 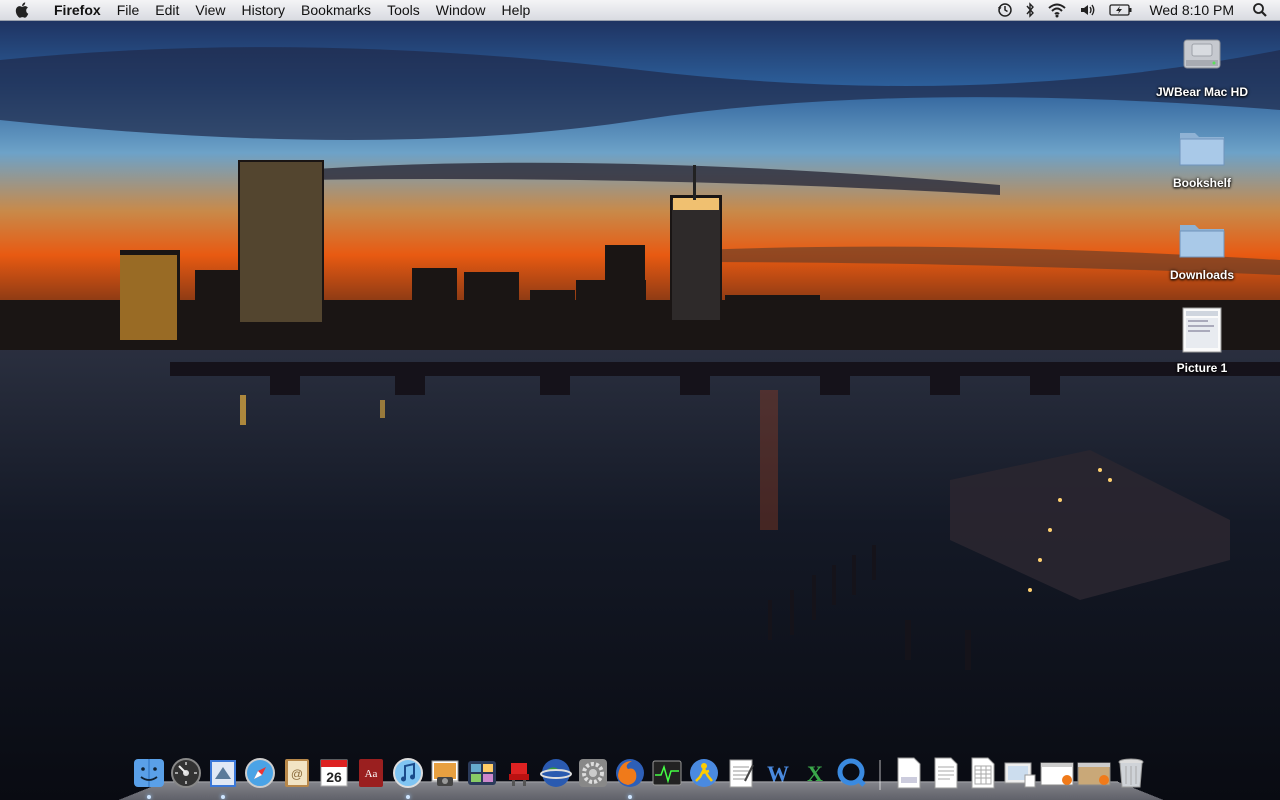 I want to click on iphoto-icon, so click(x=445, y=773).